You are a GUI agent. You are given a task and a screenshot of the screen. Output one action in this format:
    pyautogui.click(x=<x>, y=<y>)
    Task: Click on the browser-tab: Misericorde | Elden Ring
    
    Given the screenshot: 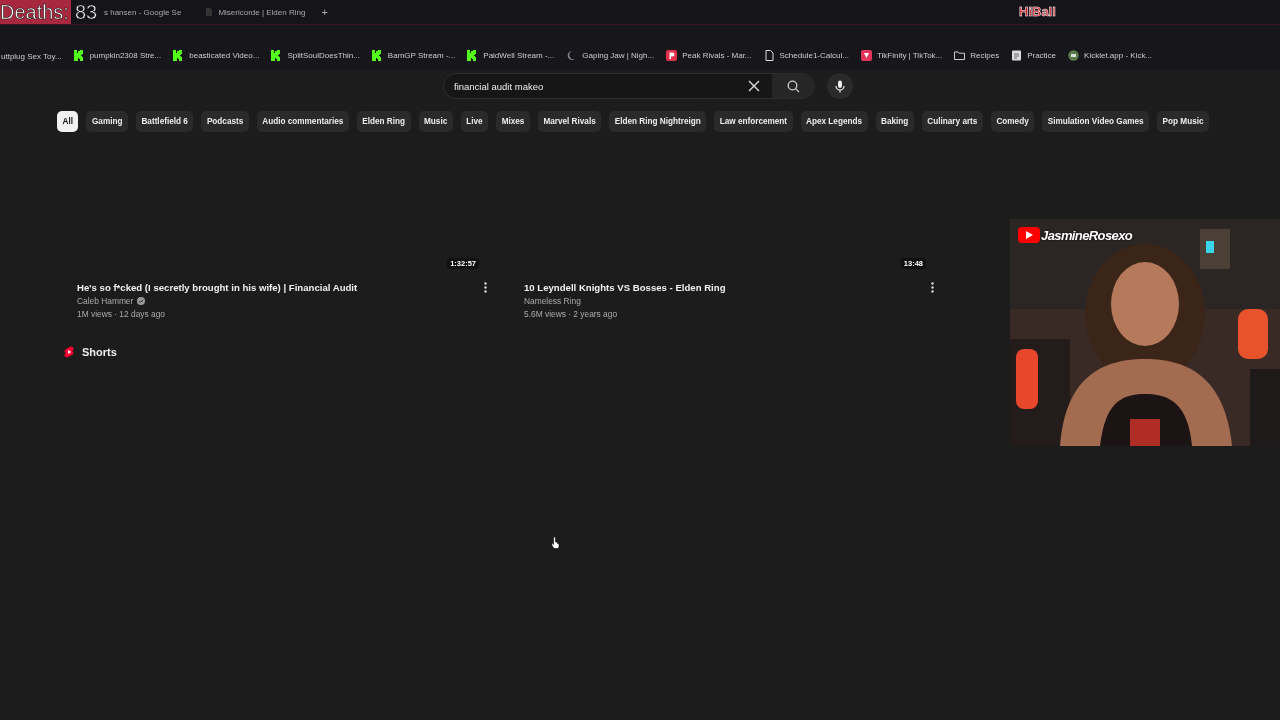 What is the action you would take?
    pyautogui.click(x=255, y=12)
    